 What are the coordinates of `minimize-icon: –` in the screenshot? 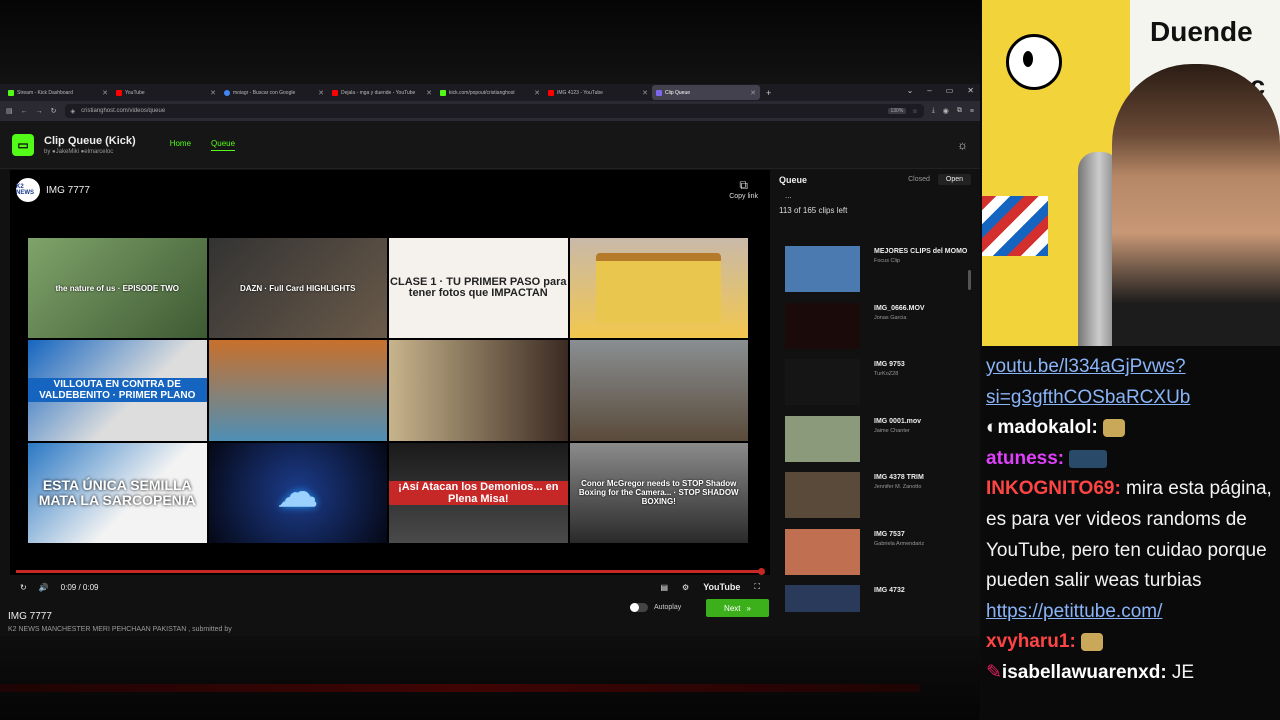 It's located at (929, 90).